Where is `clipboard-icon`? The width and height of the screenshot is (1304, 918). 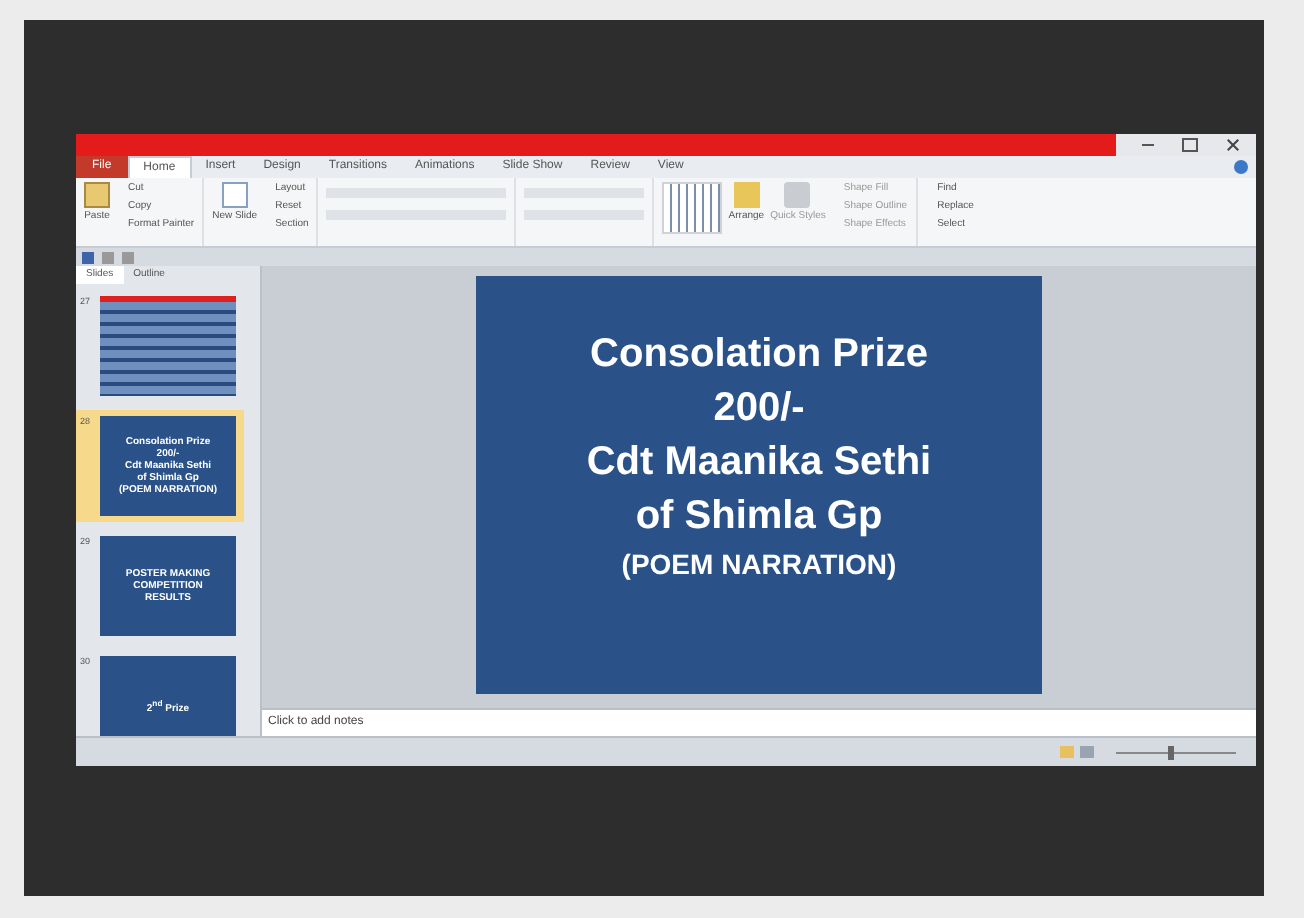 clipboard-icon is located at coordinates (97, 195).